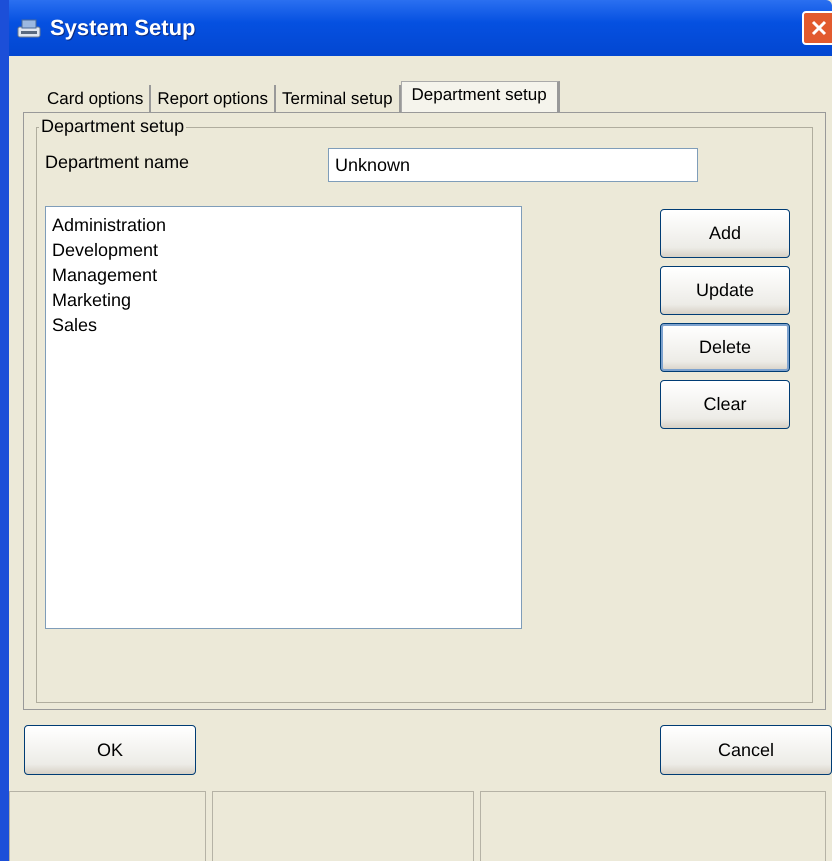  I want to click on action-button: Clear, so click(725, 404).